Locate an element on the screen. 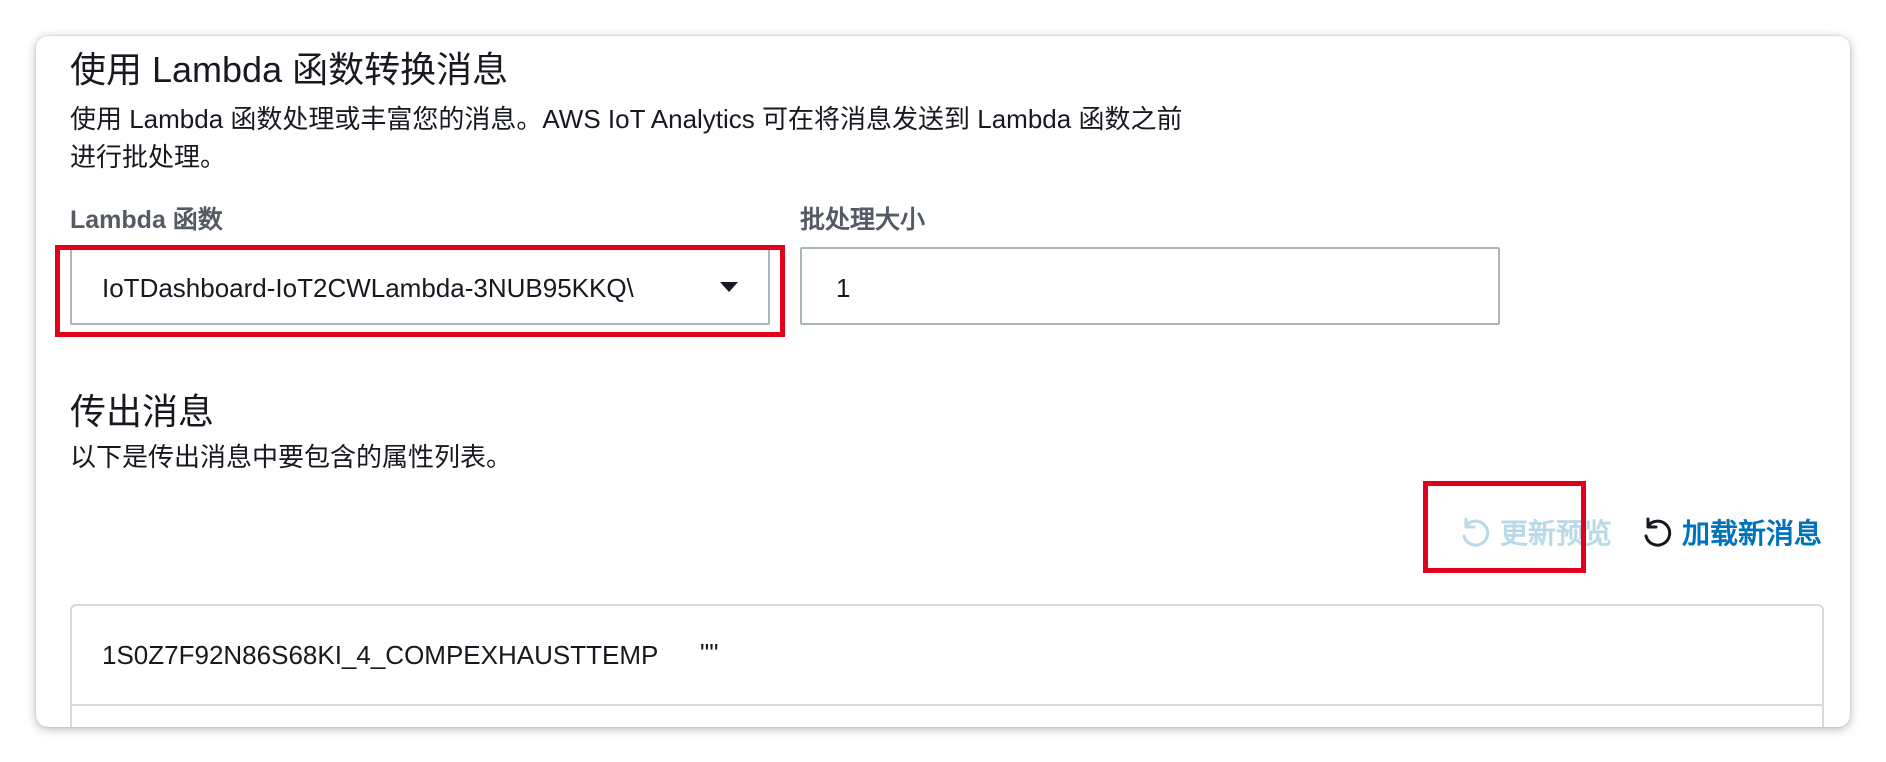 Image resolution: width=1886 pixels, height=762 pixels. select-highlight-frame is located at coordinates (420, 291).